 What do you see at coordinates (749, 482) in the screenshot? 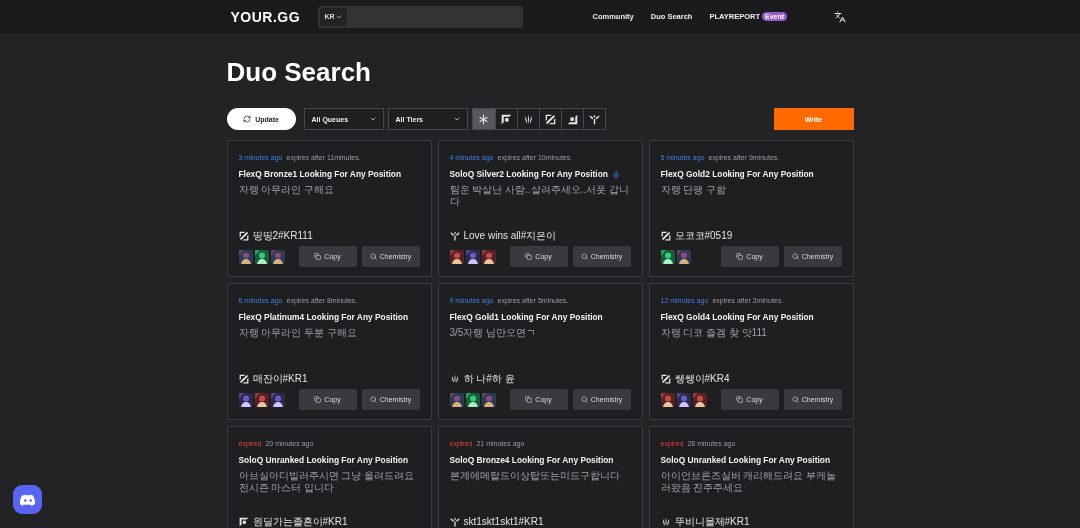
I see `post-message: 아이언브론즈실버 캐리해드려요 부케놀러왔음 진주주세요` at bounding box center [749, 482].